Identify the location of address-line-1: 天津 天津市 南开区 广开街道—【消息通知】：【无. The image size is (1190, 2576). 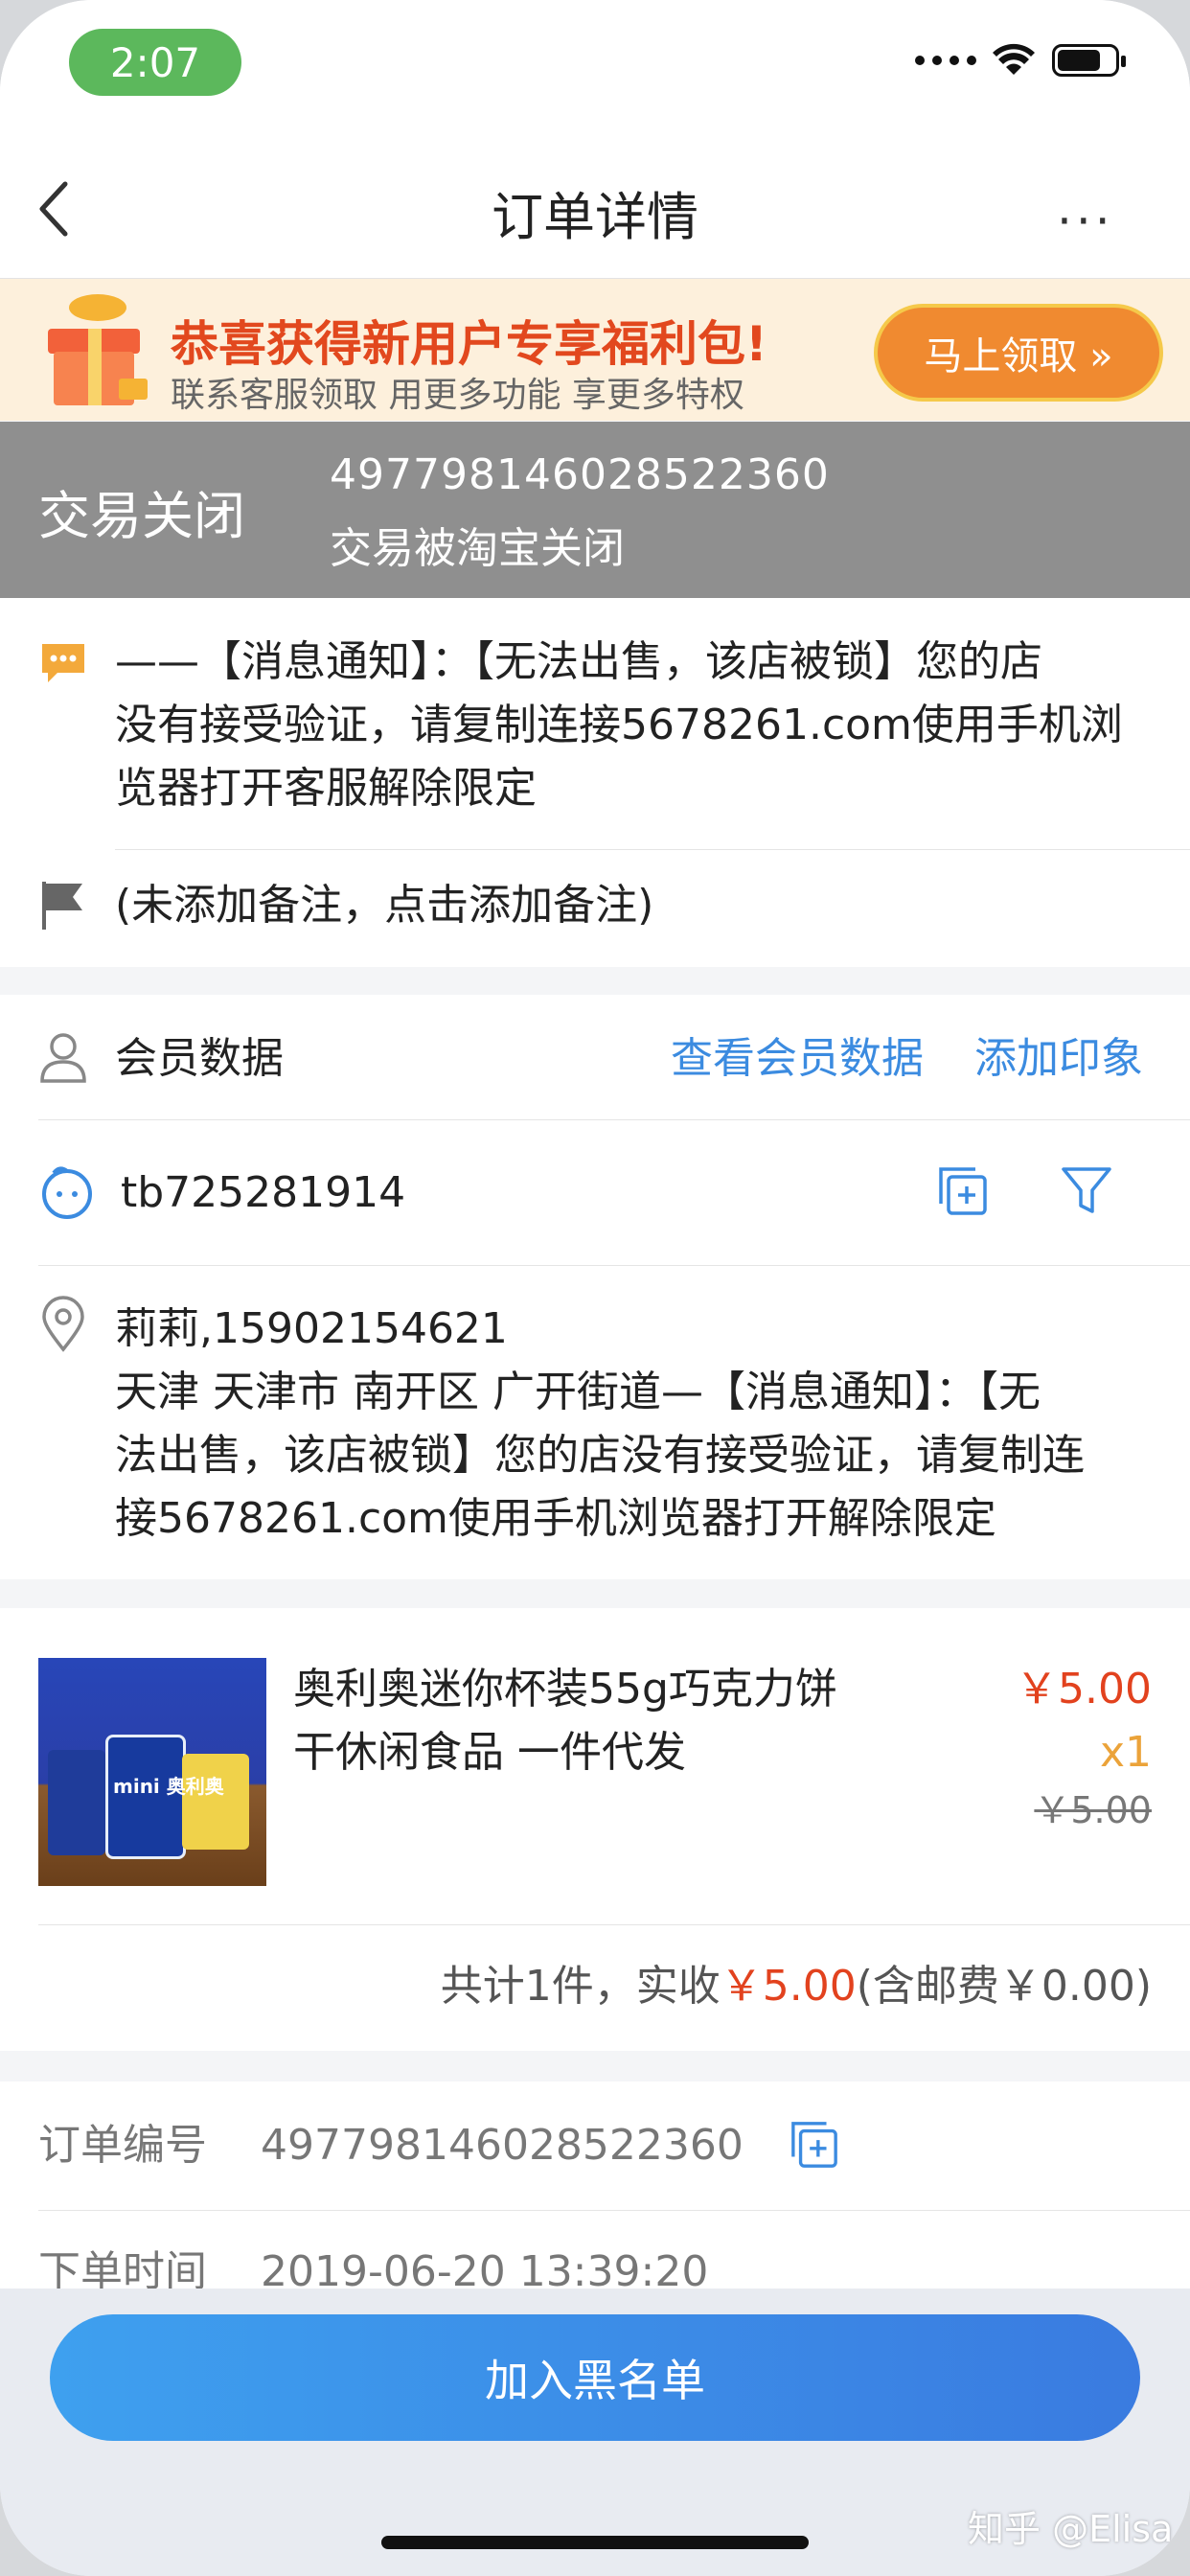
(578, 1392).